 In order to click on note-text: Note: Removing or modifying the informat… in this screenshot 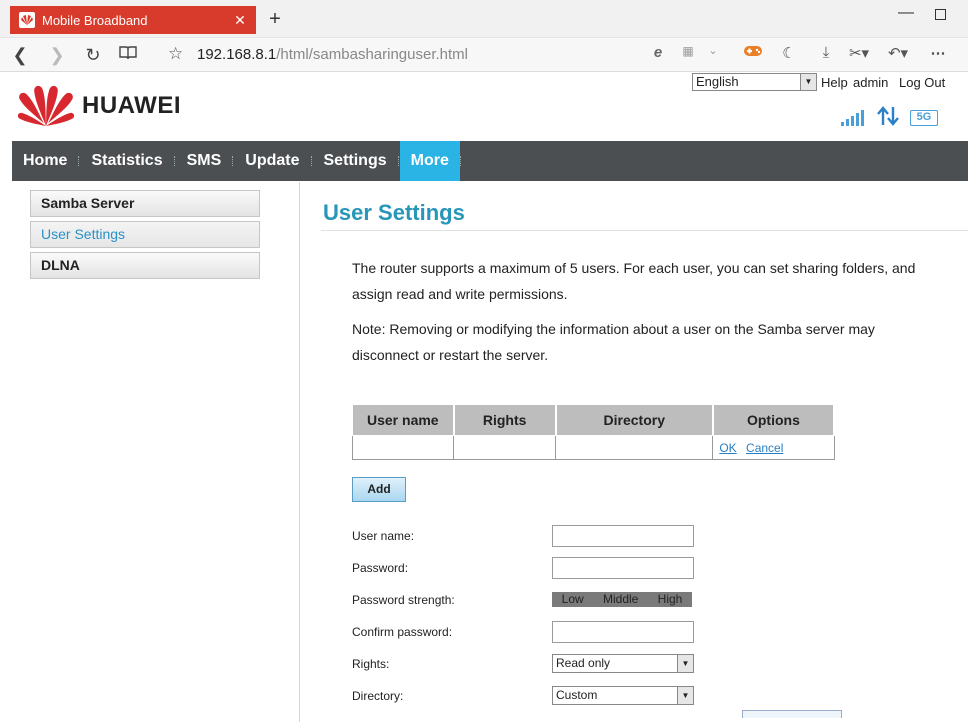, I will do `click(613, 342)`.